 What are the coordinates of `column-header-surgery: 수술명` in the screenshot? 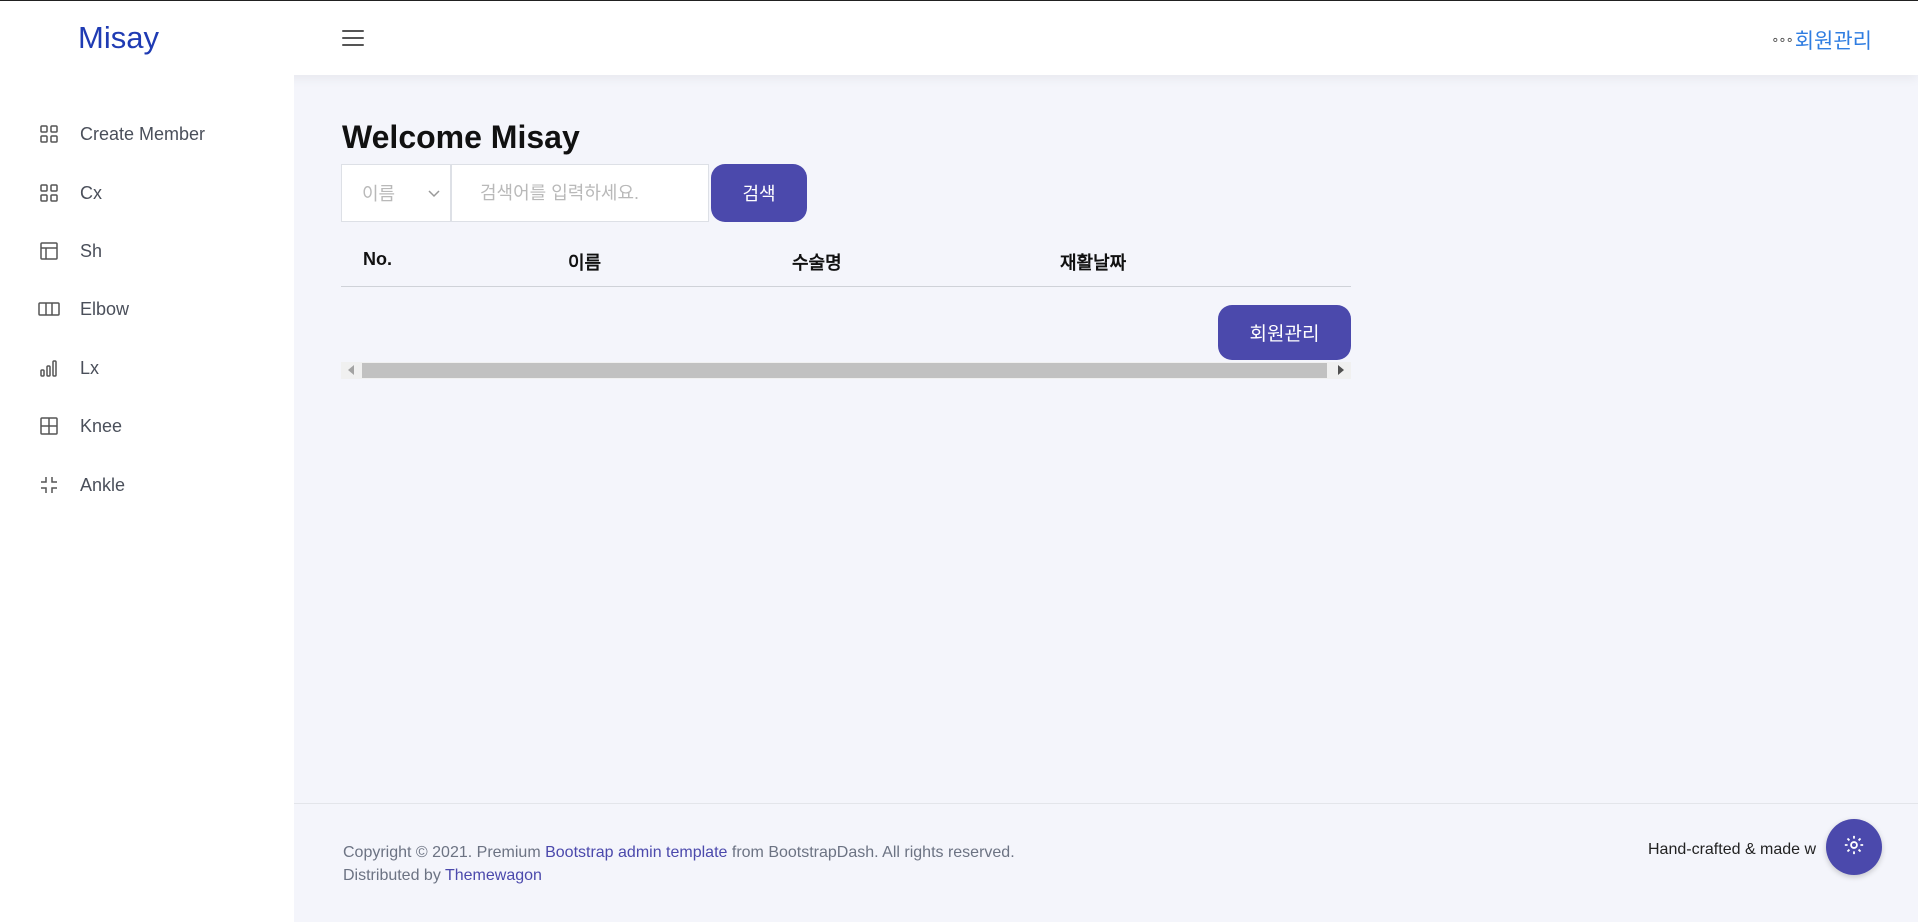 It's located at (817, 263).